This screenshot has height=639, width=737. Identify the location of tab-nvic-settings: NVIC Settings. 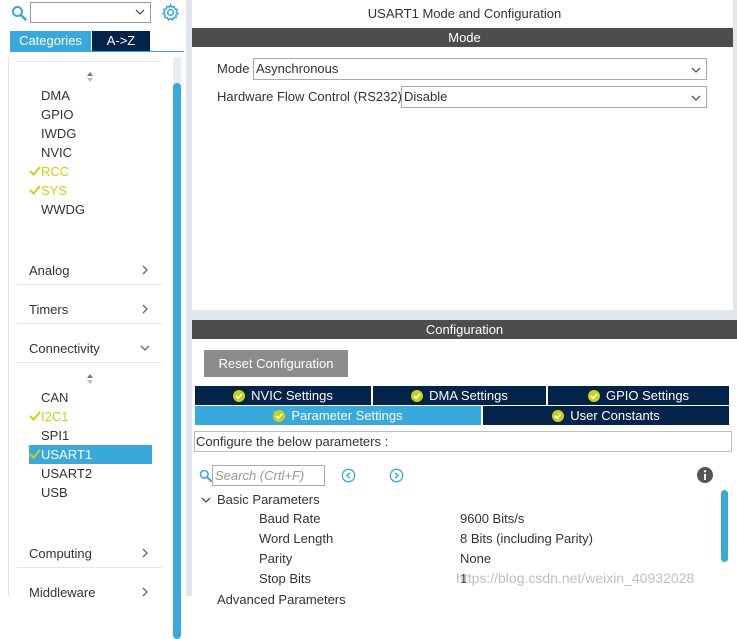
(283, 395).